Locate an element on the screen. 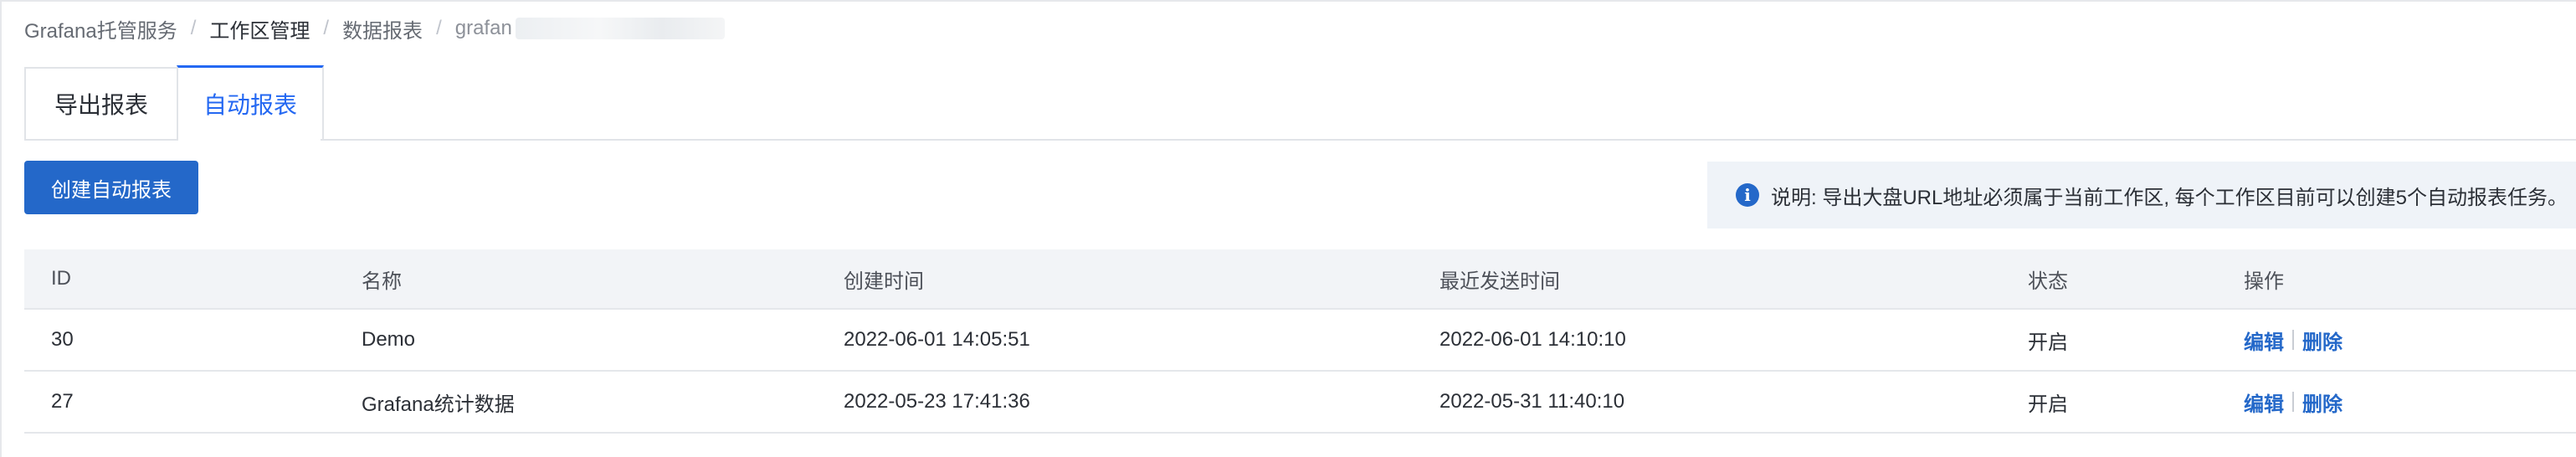  breadcrumb-data-reports: 数据报表 is located at coordinates (382, 29).